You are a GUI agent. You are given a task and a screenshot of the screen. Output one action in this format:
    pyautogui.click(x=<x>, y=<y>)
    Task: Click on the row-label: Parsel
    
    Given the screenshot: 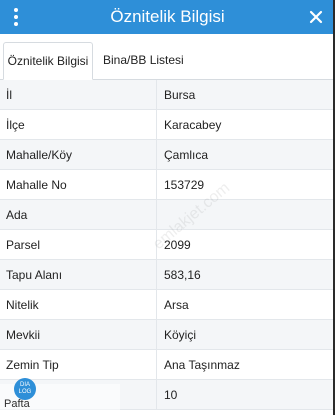 What is the action you would take?
    pyautogui.click(x=23, y=245)
    